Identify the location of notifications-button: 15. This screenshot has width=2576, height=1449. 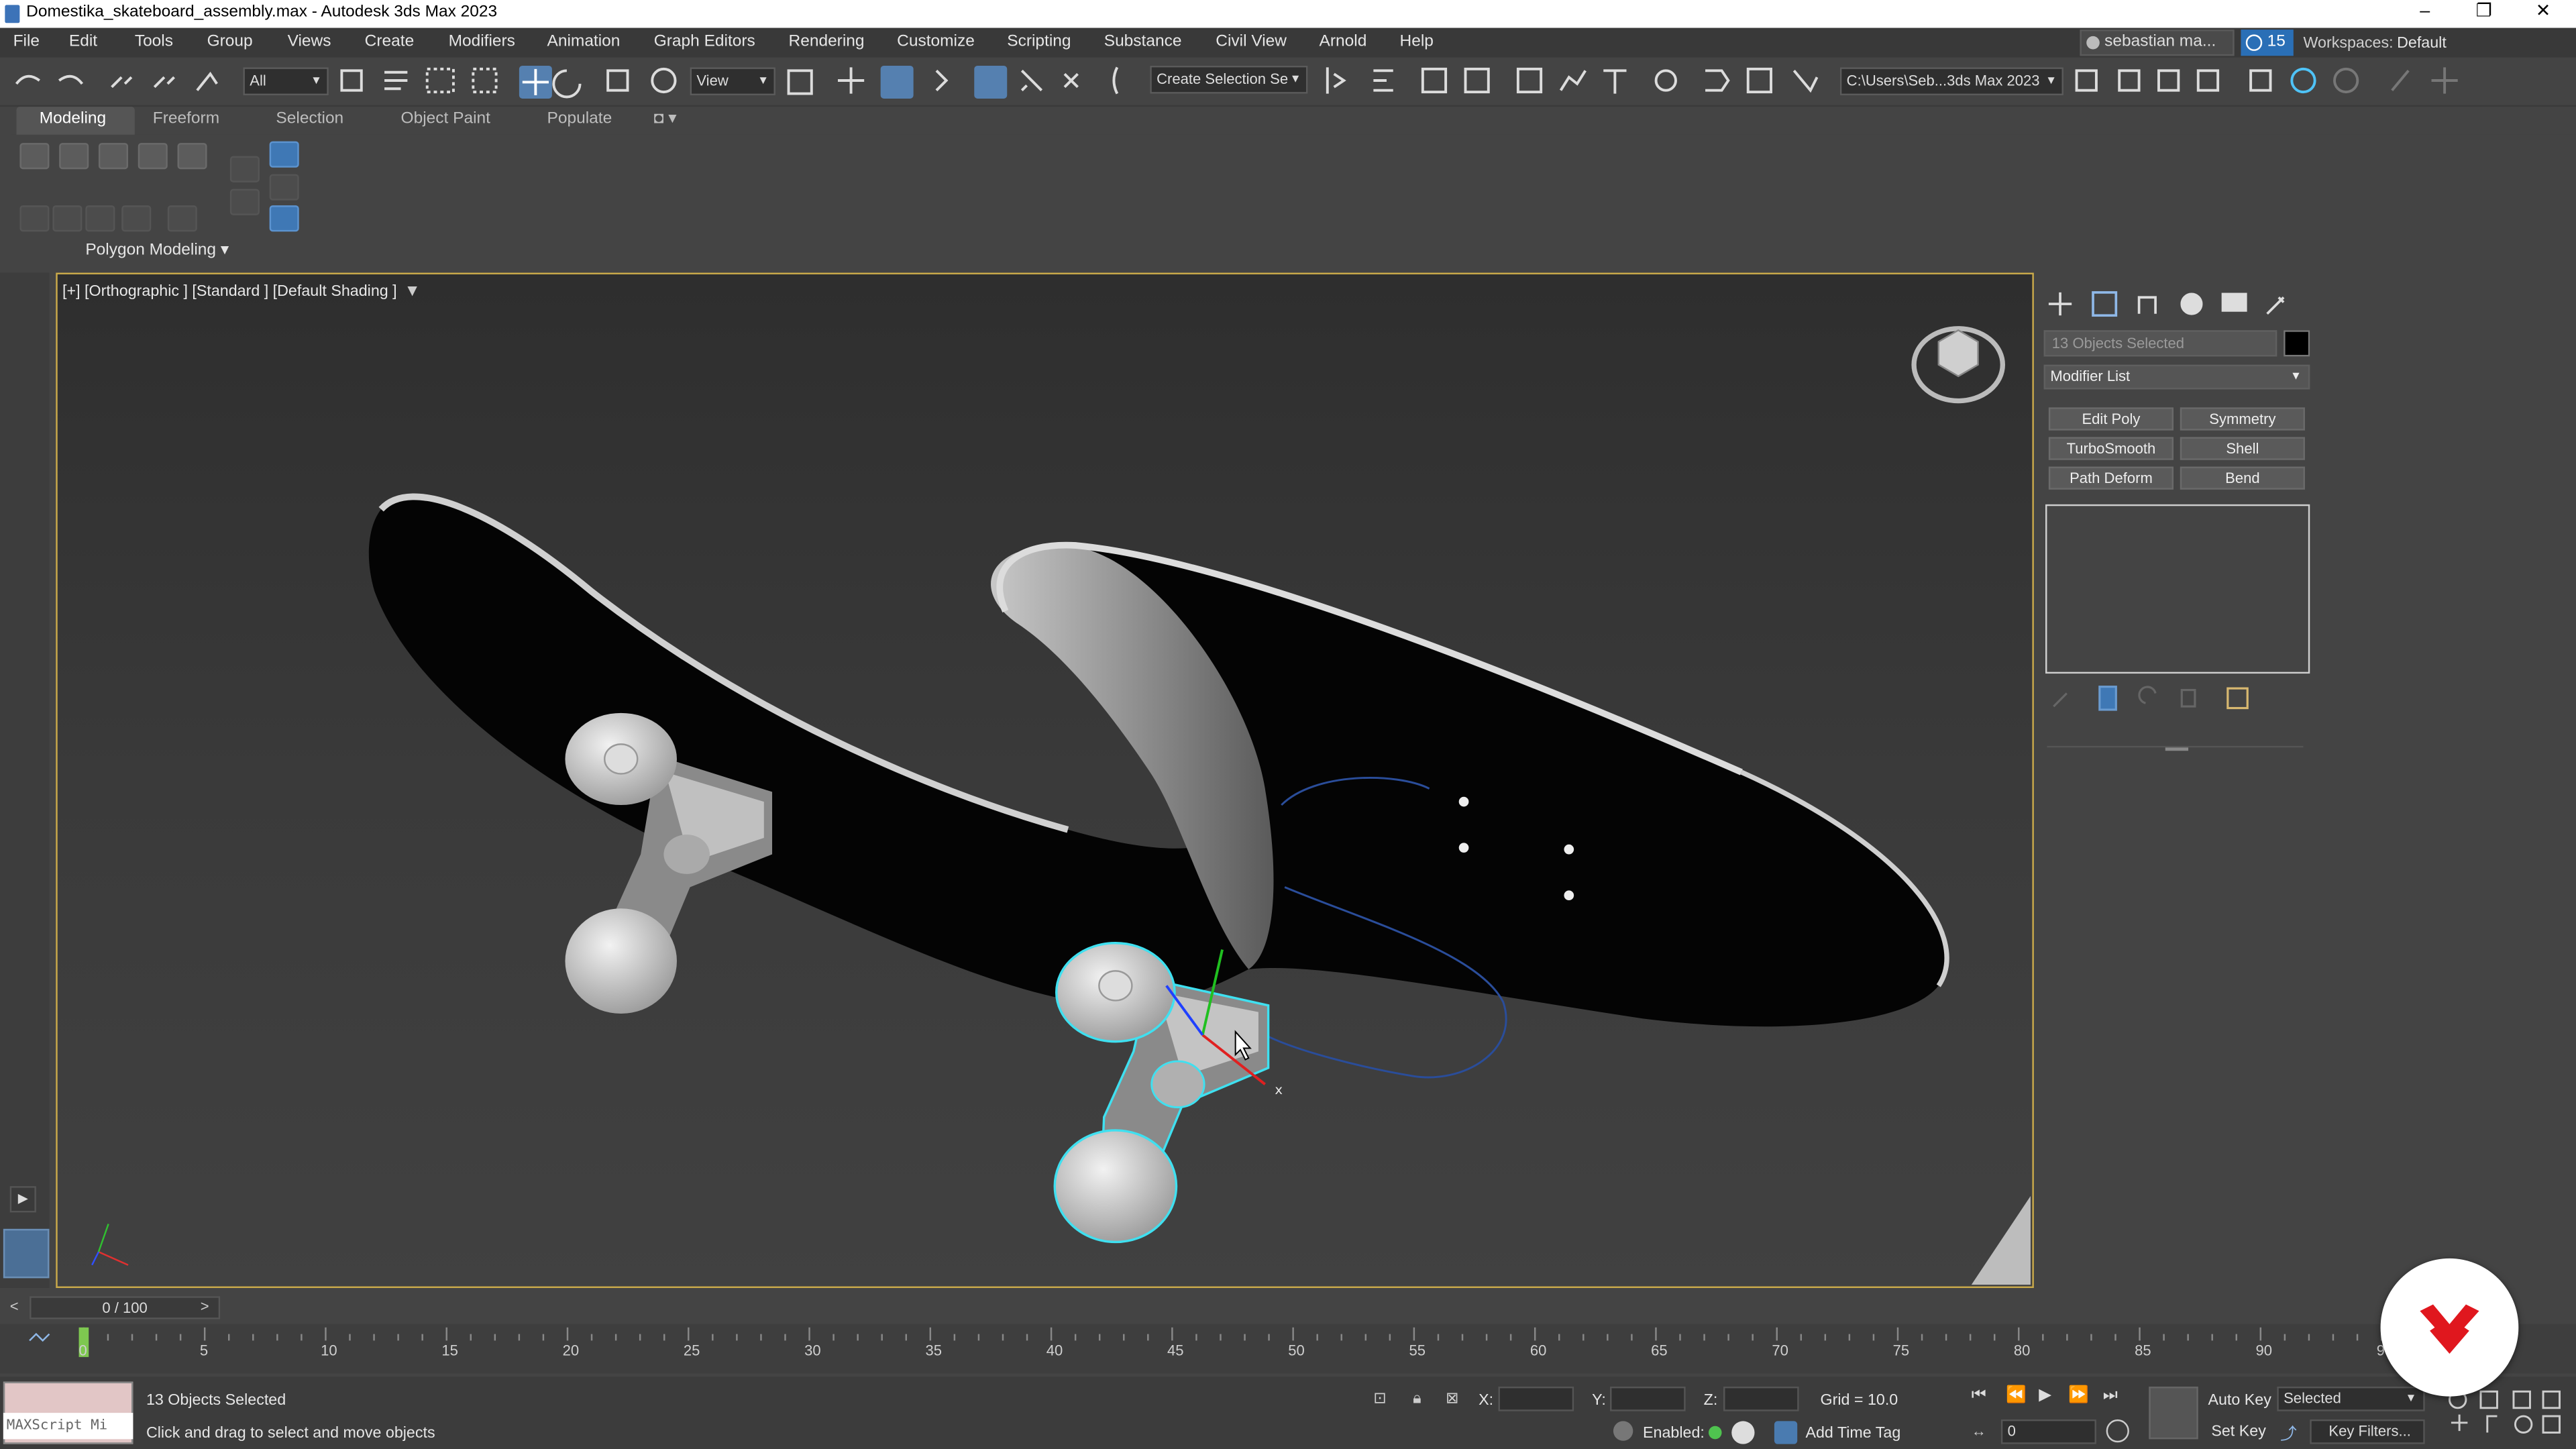
(2267, 43).